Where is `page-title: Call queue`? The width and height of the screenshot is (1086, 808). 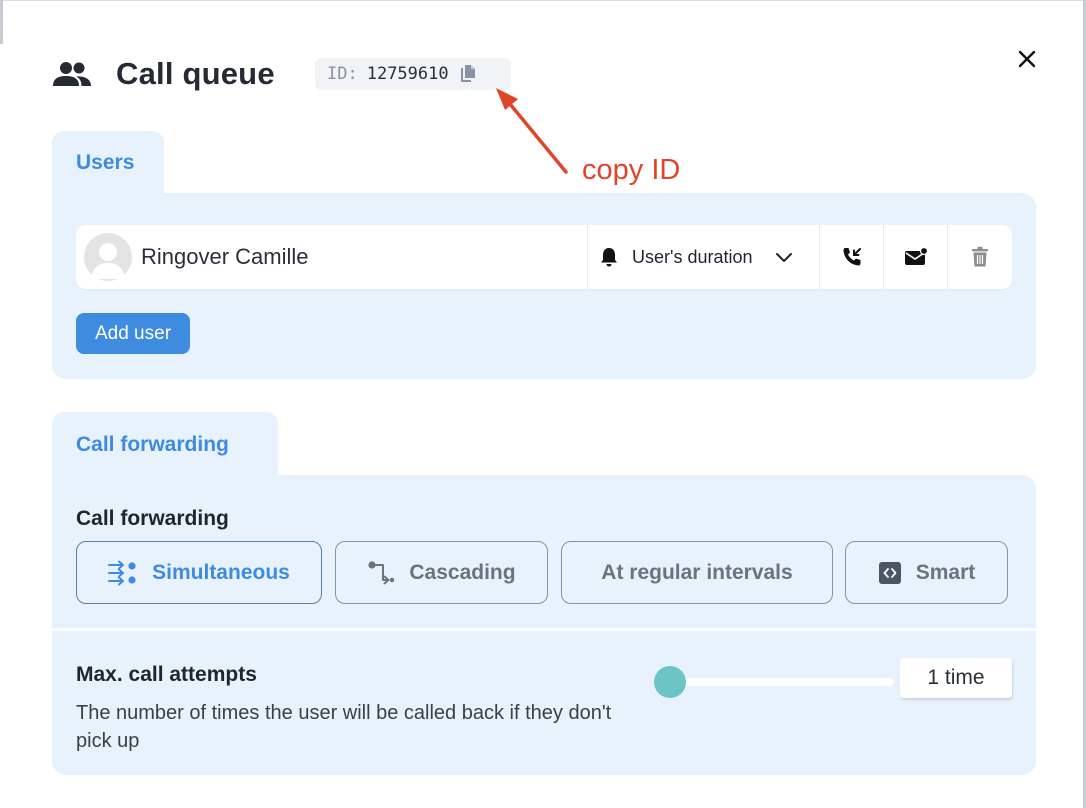
page-title: Call queue is located at coordinates (195, 73).